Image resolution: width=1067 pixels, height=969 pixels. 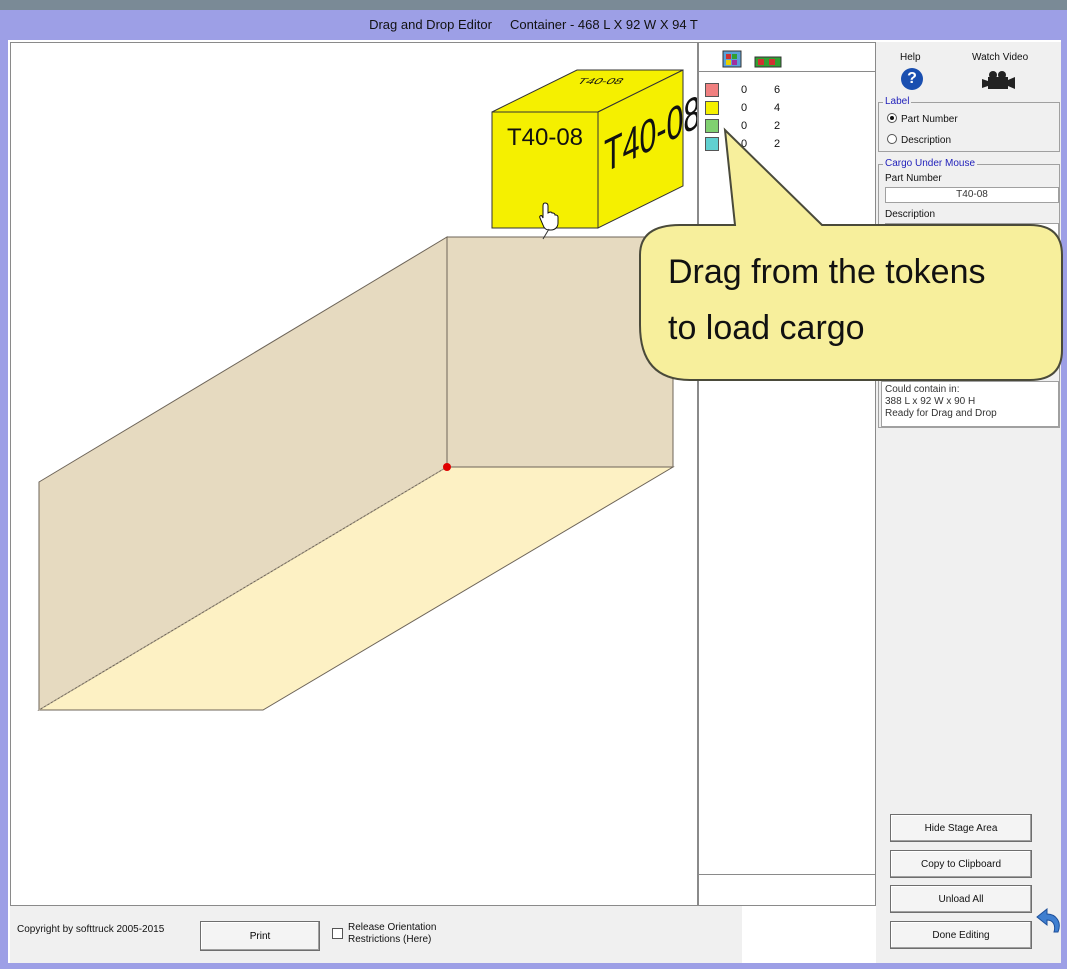 What do you see at coordinates (863, 300) in the screenshot?
I see `callout-text: Drag from the tokens to load cargo` at bounding box center [863, 300].